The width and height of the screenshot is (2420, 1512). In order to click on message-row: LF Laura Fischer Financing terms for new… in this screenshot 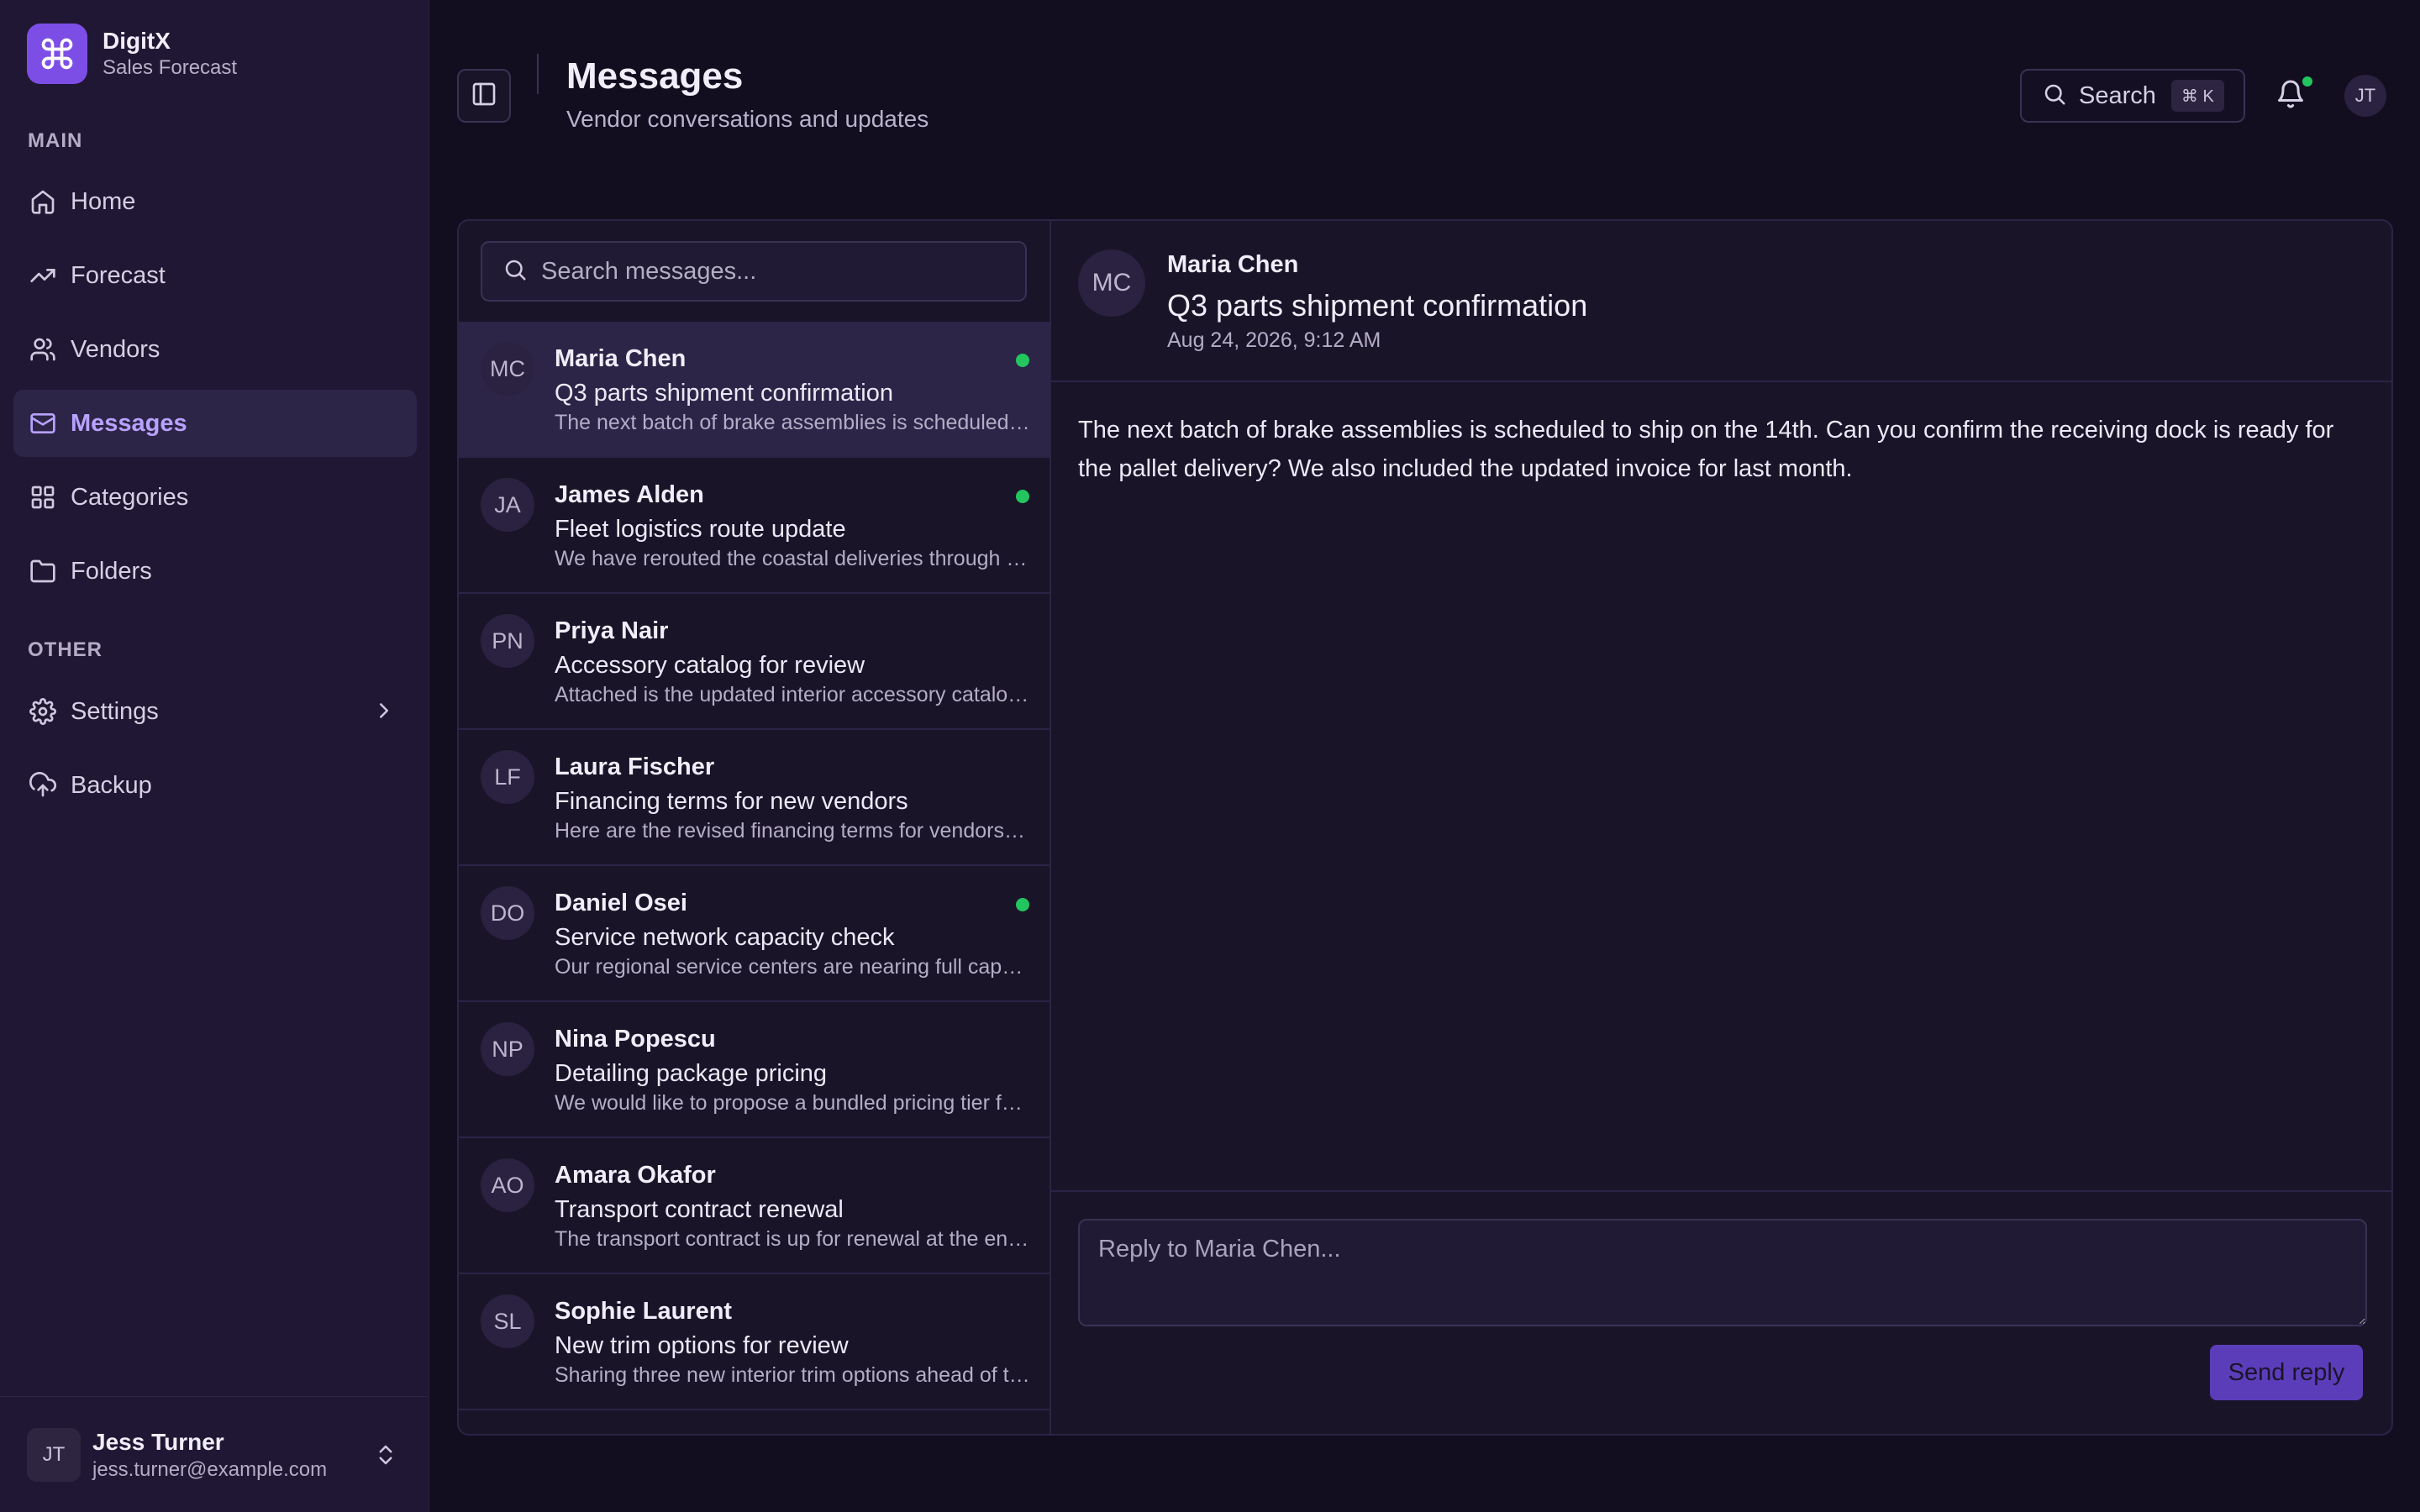, I will do `click(754, 798)`.